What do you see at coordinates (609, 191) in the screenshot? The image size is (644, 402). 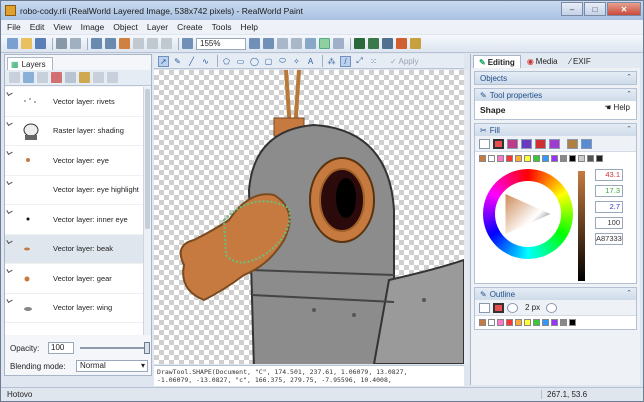 I see `saturation-input: 17.3` at bounding box center [609, 191].